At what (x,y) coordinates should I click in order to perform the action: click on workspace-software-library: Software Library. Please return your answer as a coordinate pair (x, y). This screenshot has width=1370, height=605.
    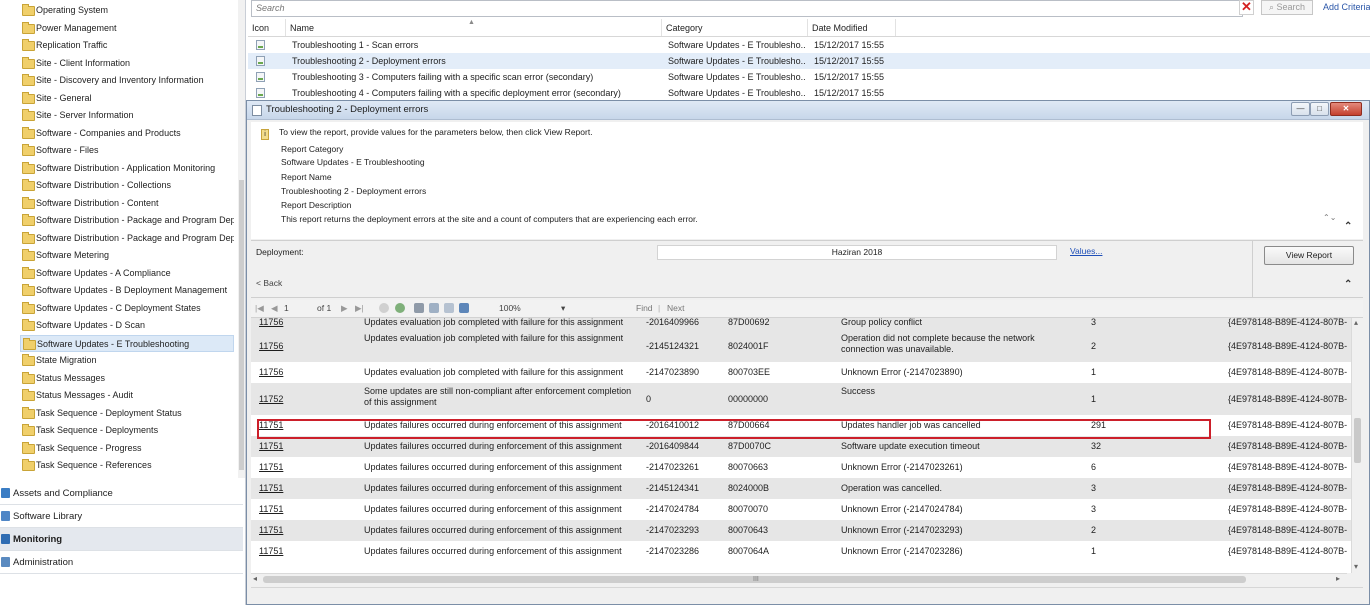
    Looking at the image, I should click on (121, 516).